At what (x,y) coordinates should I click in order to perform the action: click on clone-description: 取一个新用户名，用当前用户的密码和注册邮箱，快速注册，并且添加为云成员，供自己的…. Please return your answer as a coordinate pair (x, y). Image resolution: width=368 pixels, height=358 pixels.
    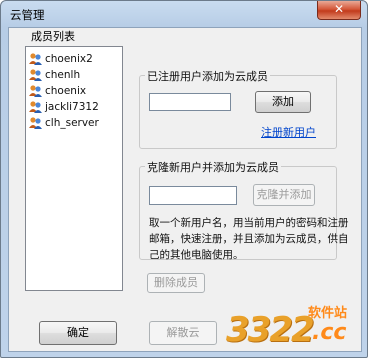
    Looking at the image, I should click on (249, 239).